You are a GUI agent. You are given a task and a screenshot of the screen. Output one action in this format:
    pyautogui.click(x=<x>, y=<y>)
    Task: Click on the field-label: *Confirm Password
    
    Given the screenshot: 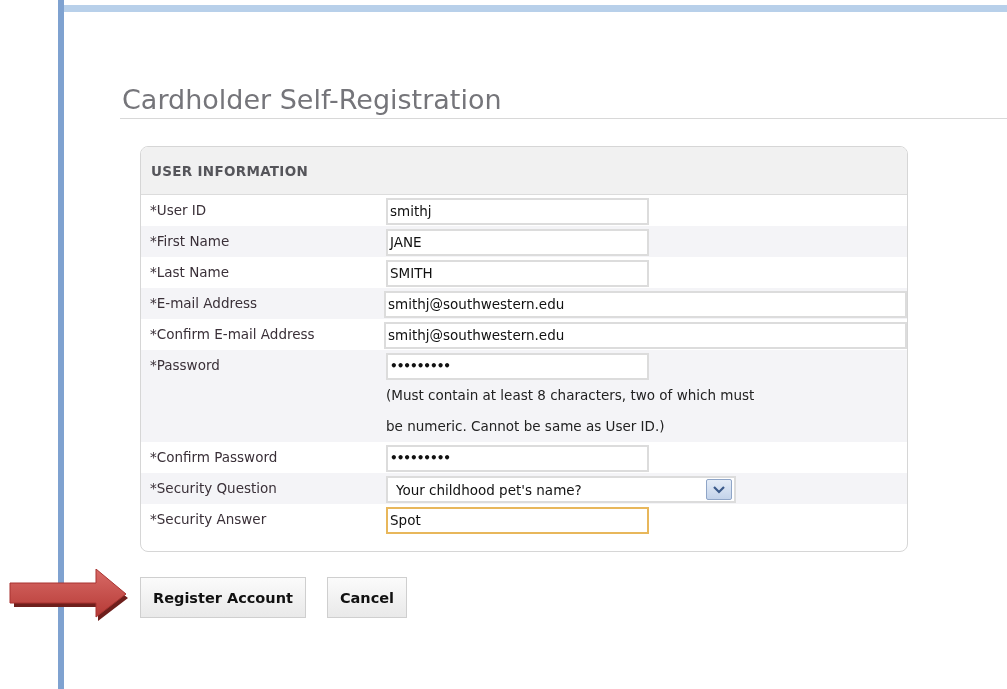 What is the action you would take?
    pyautogui.click(x=214, y=457)
    